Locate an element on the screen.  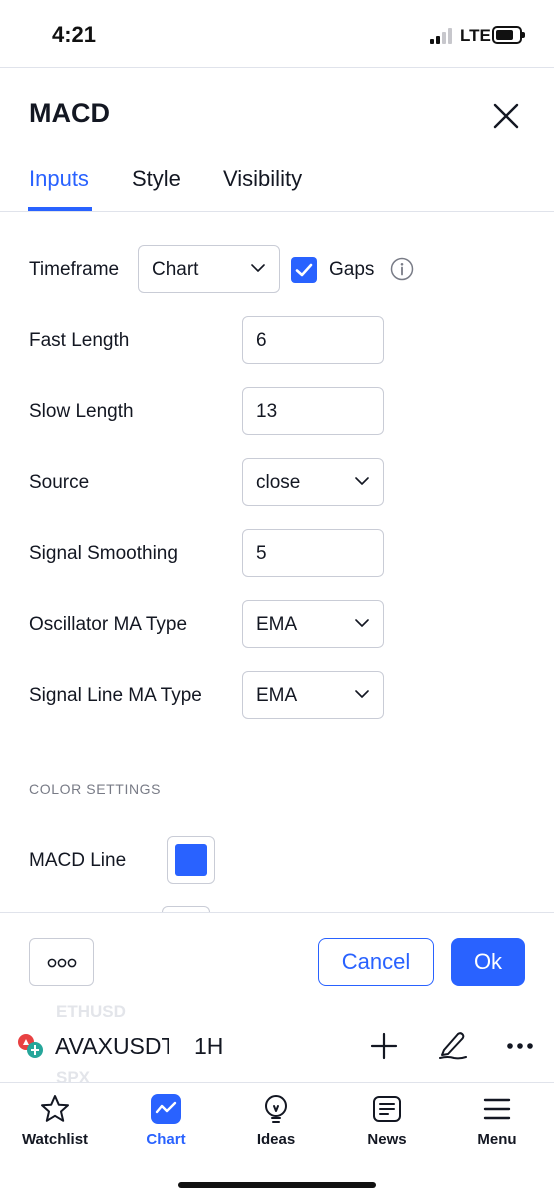
symbol-logo-icon is located at coordinates (30, 1046).